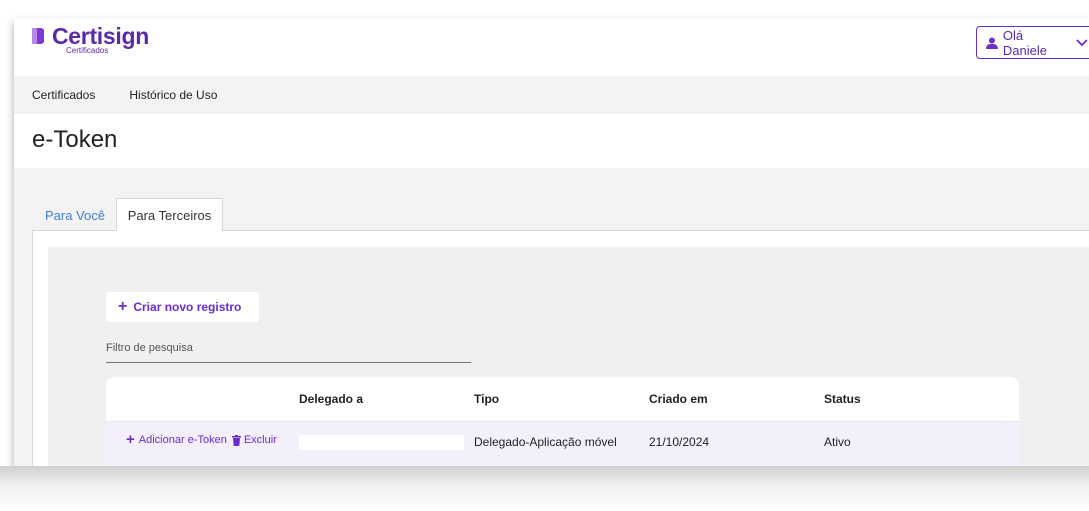 The width and height of the screenshot is (1089, 511). I want to click on create-record-label: Criar novo registro, so click(187, 307).